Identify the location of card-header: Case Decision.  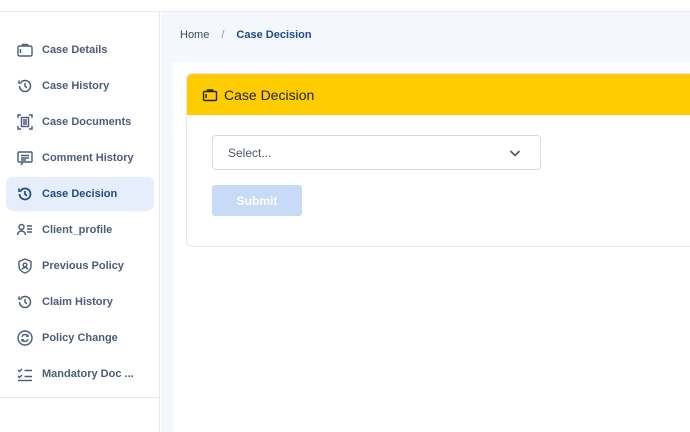
(438, 94).